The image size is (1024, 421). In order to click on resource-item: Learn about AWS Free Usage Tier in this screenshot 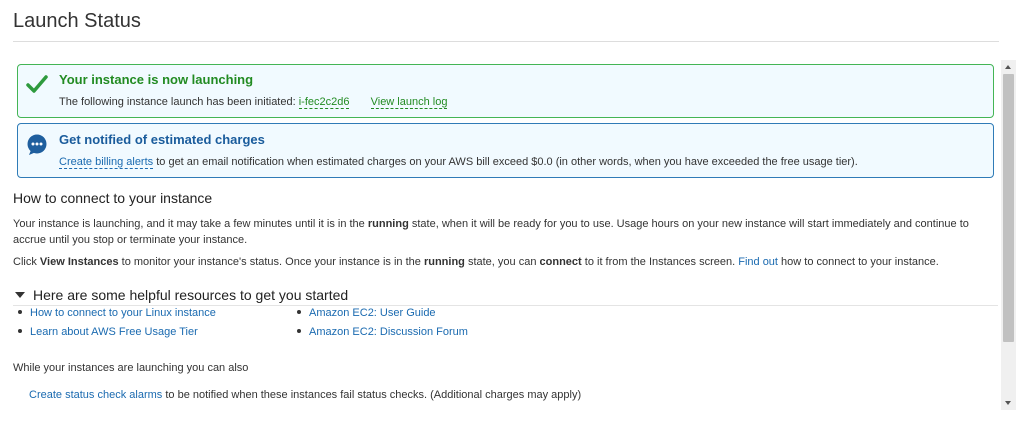, I will do `click(108, 332)`.